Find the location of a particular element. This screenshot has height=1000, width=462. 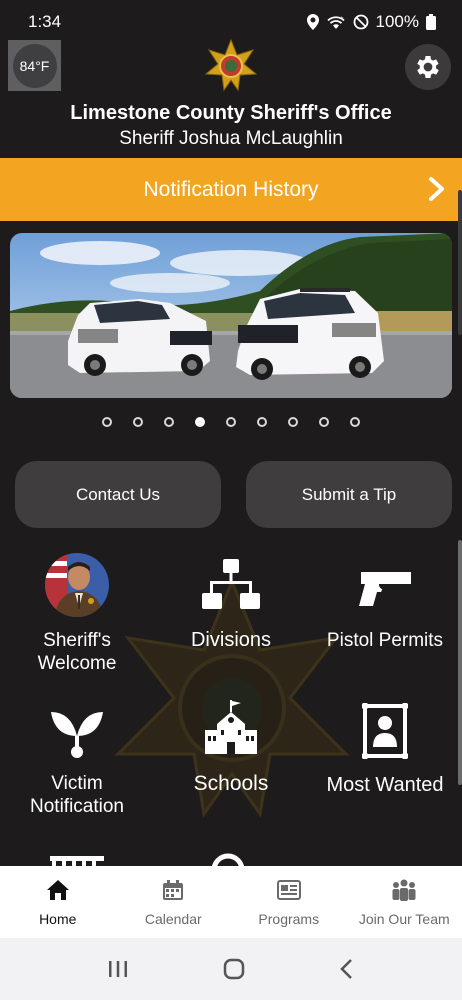

sprout-icon is located at coordinates (77, 735).